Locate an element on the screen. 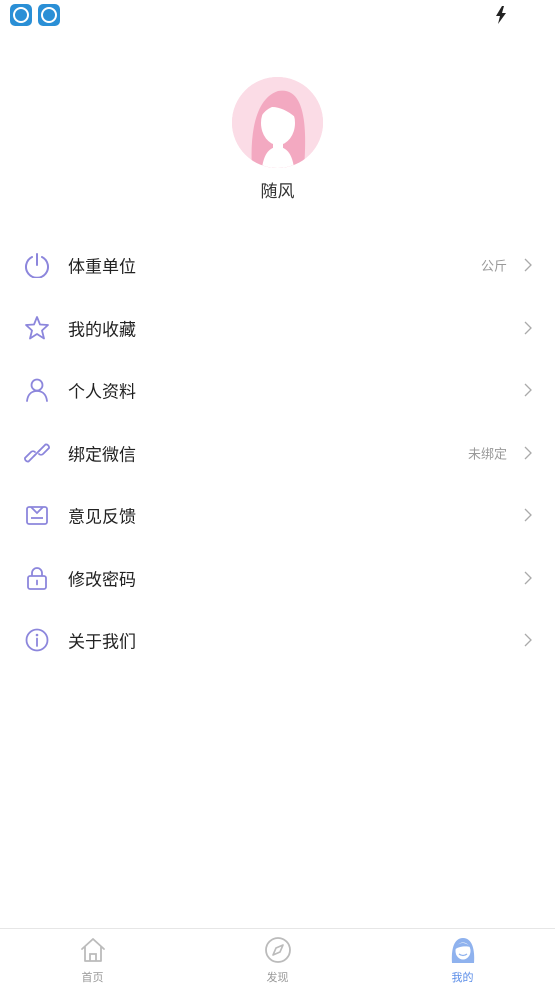 The height and width of the screenshot is (988, 555). tab-label: 首页 is located at coordinates (92, 977).